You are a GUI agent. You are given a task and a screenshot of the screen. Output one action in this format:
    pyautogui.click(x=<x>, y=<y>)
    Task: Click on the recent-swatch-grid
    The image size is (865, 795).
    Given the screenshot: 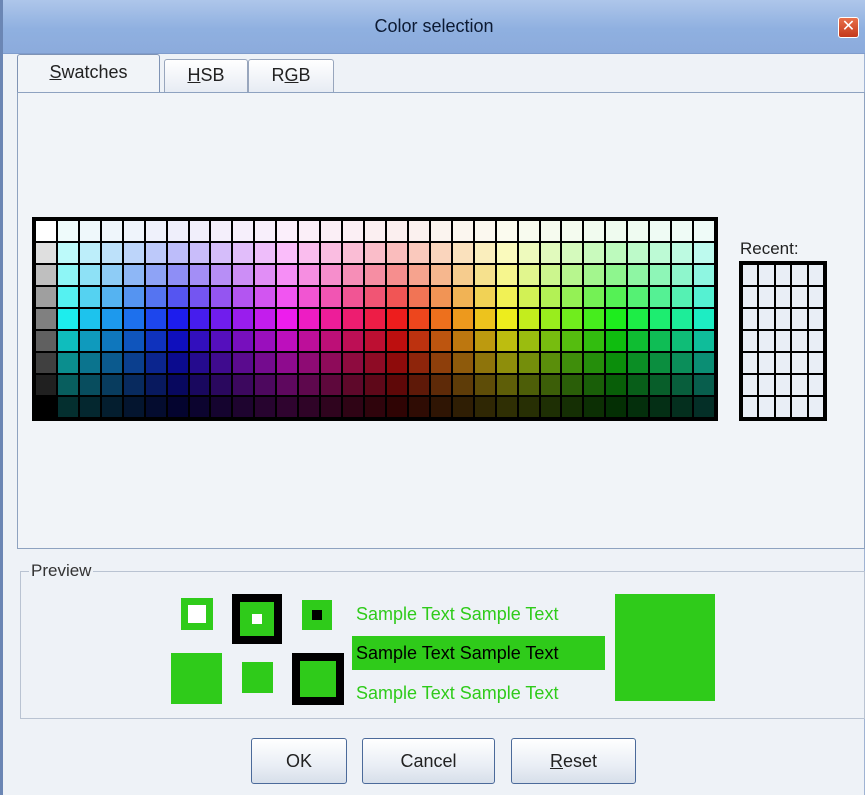 What is the action you would take?
    pyautogui.click(x=783, y=341)
    